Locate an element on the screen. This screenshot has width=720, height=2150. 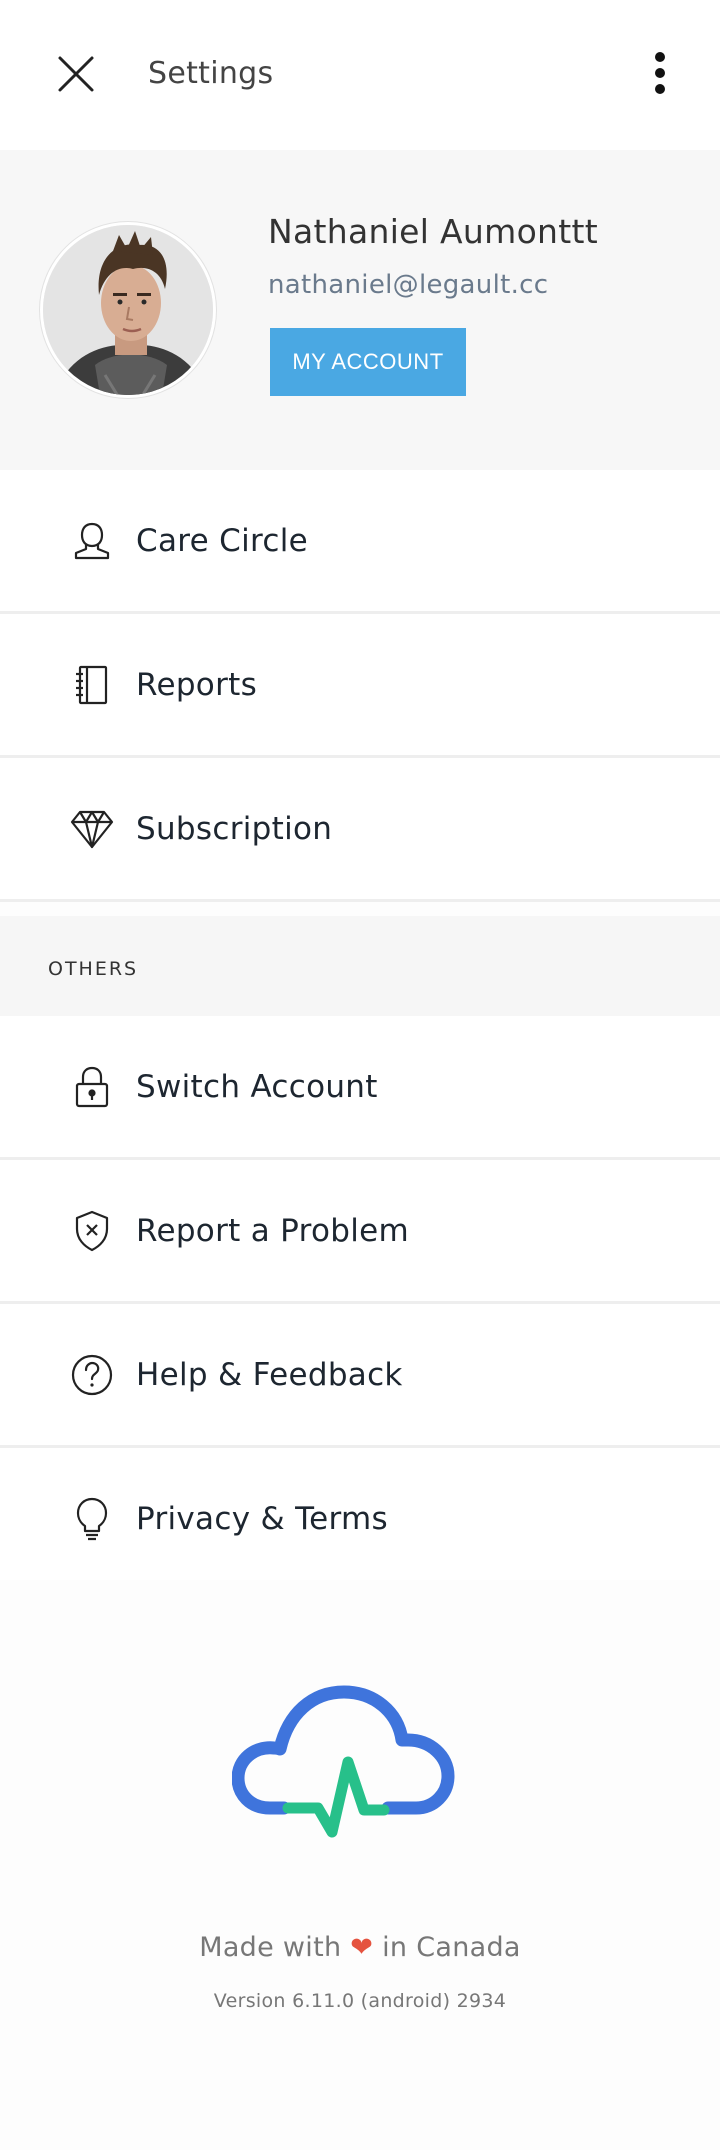
menu-item-privacy-terms: Privacy & Terms is located at coordinates (360, 1520).